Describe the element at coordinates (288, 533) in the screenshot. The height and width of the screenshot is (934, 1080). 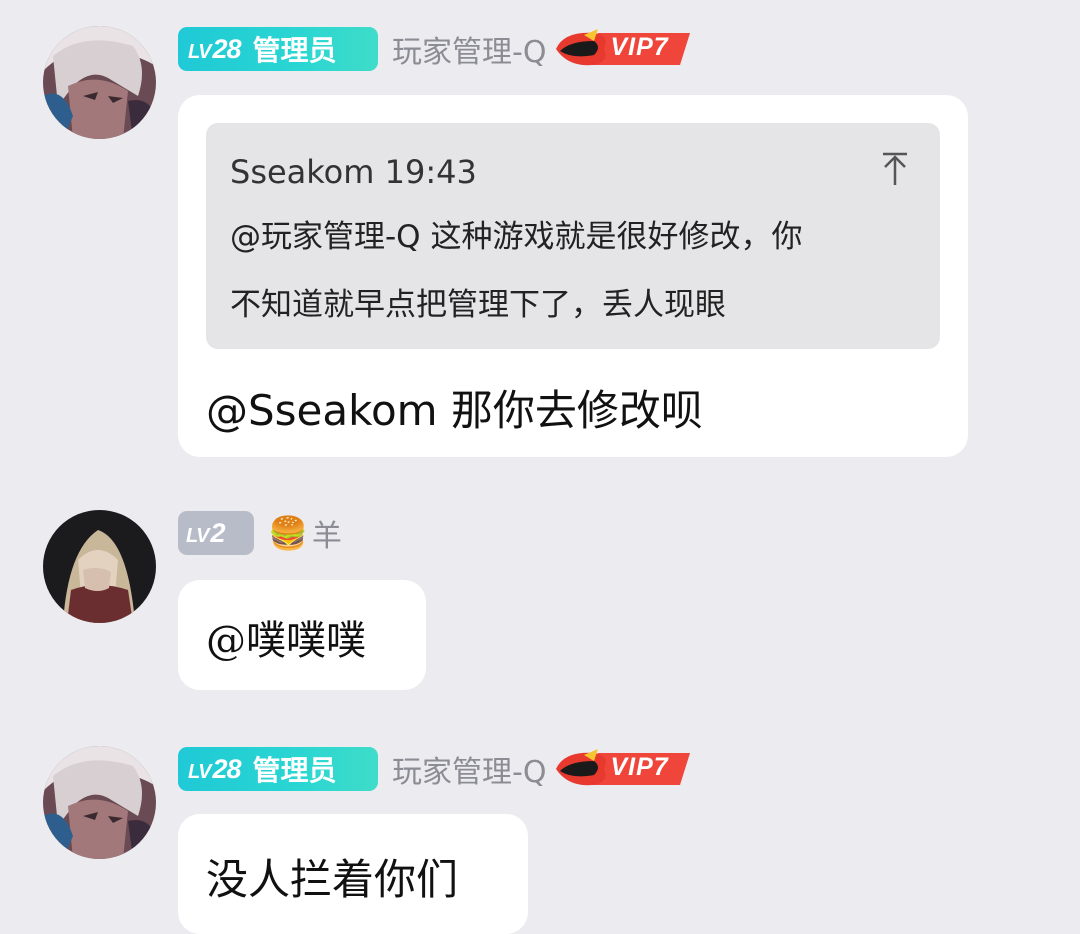
I see `burger-emoji: 🍔` at that location.